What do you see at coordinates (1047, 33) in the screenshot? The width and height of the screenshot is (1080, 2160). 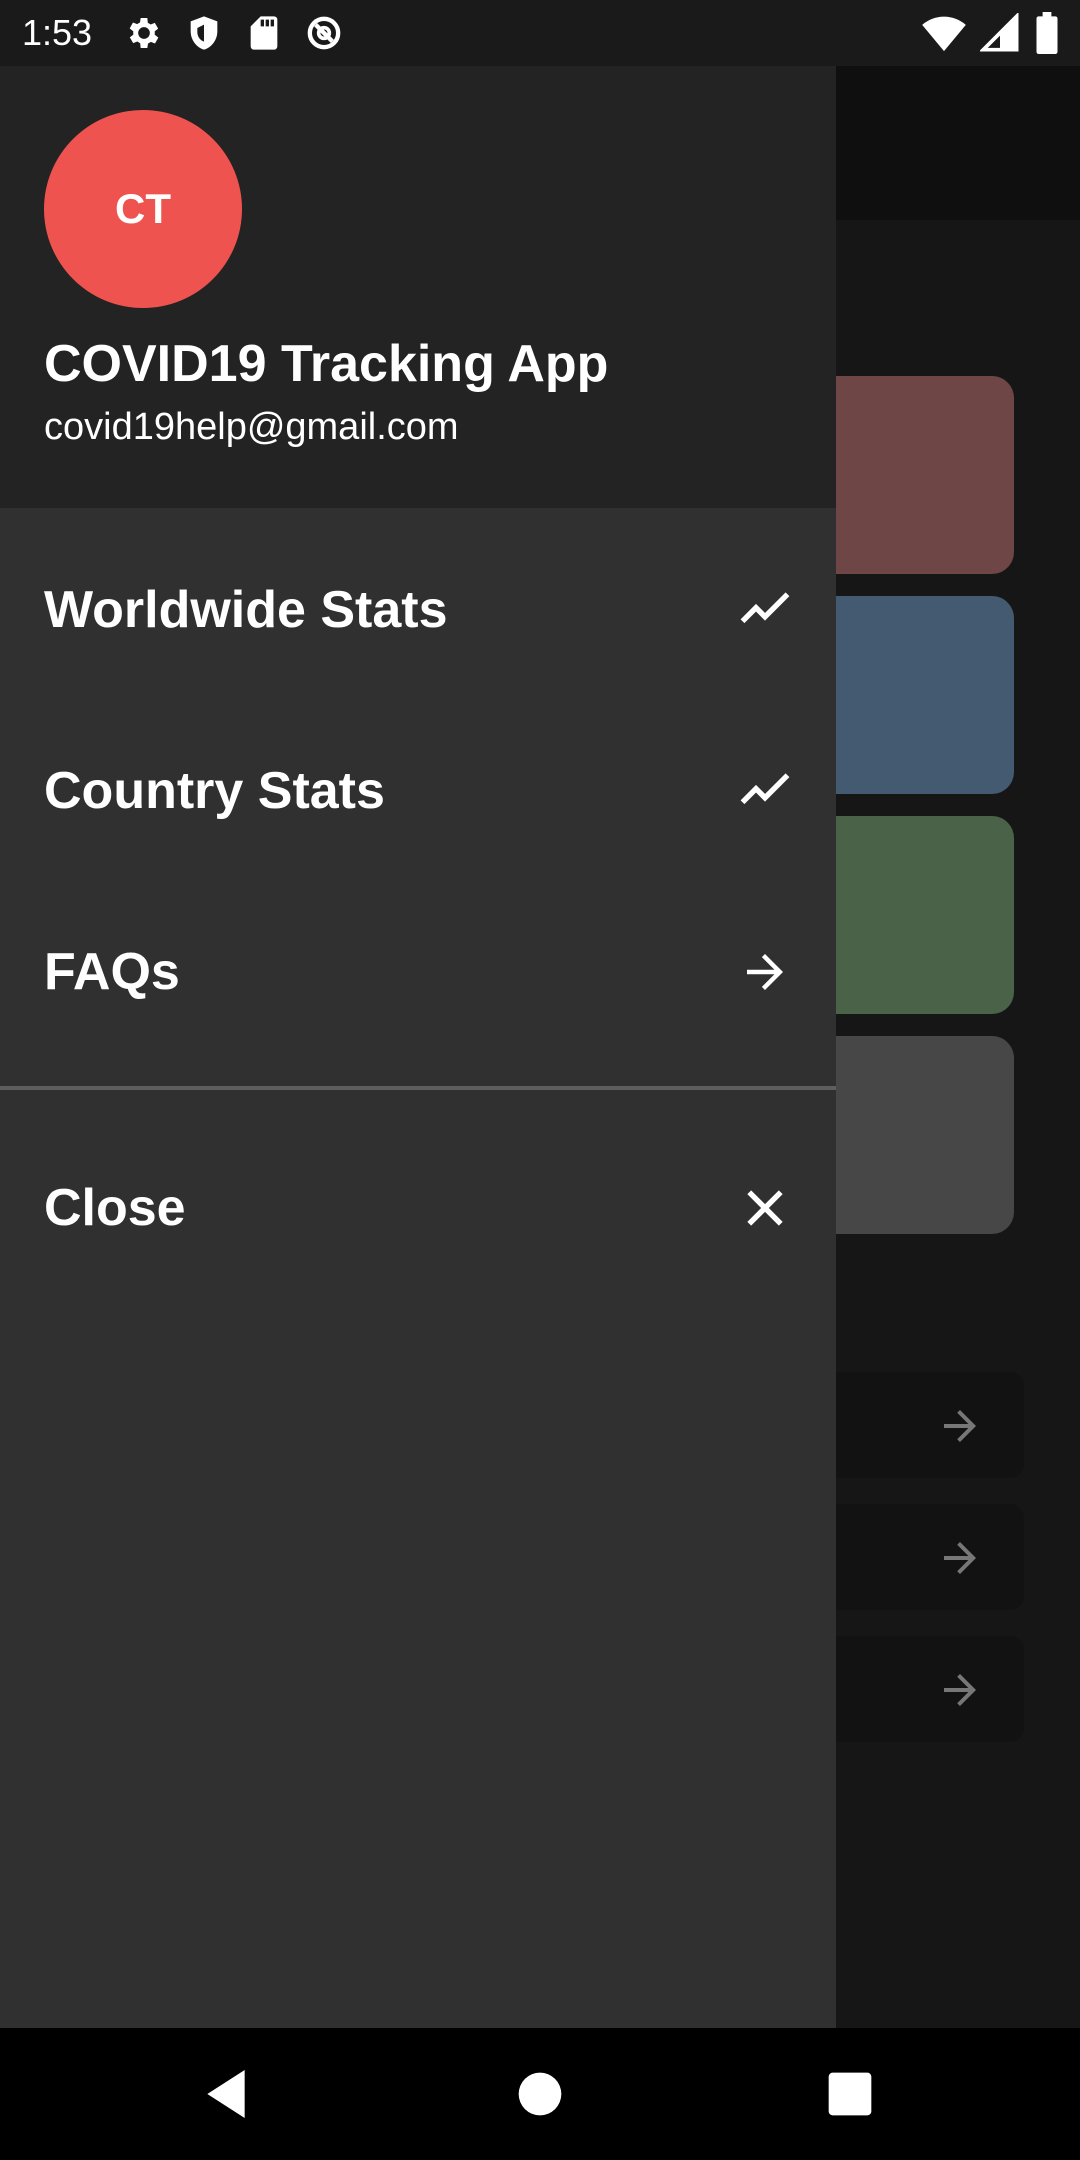 I see `battery-icon` at bounding box center [1047, 33].